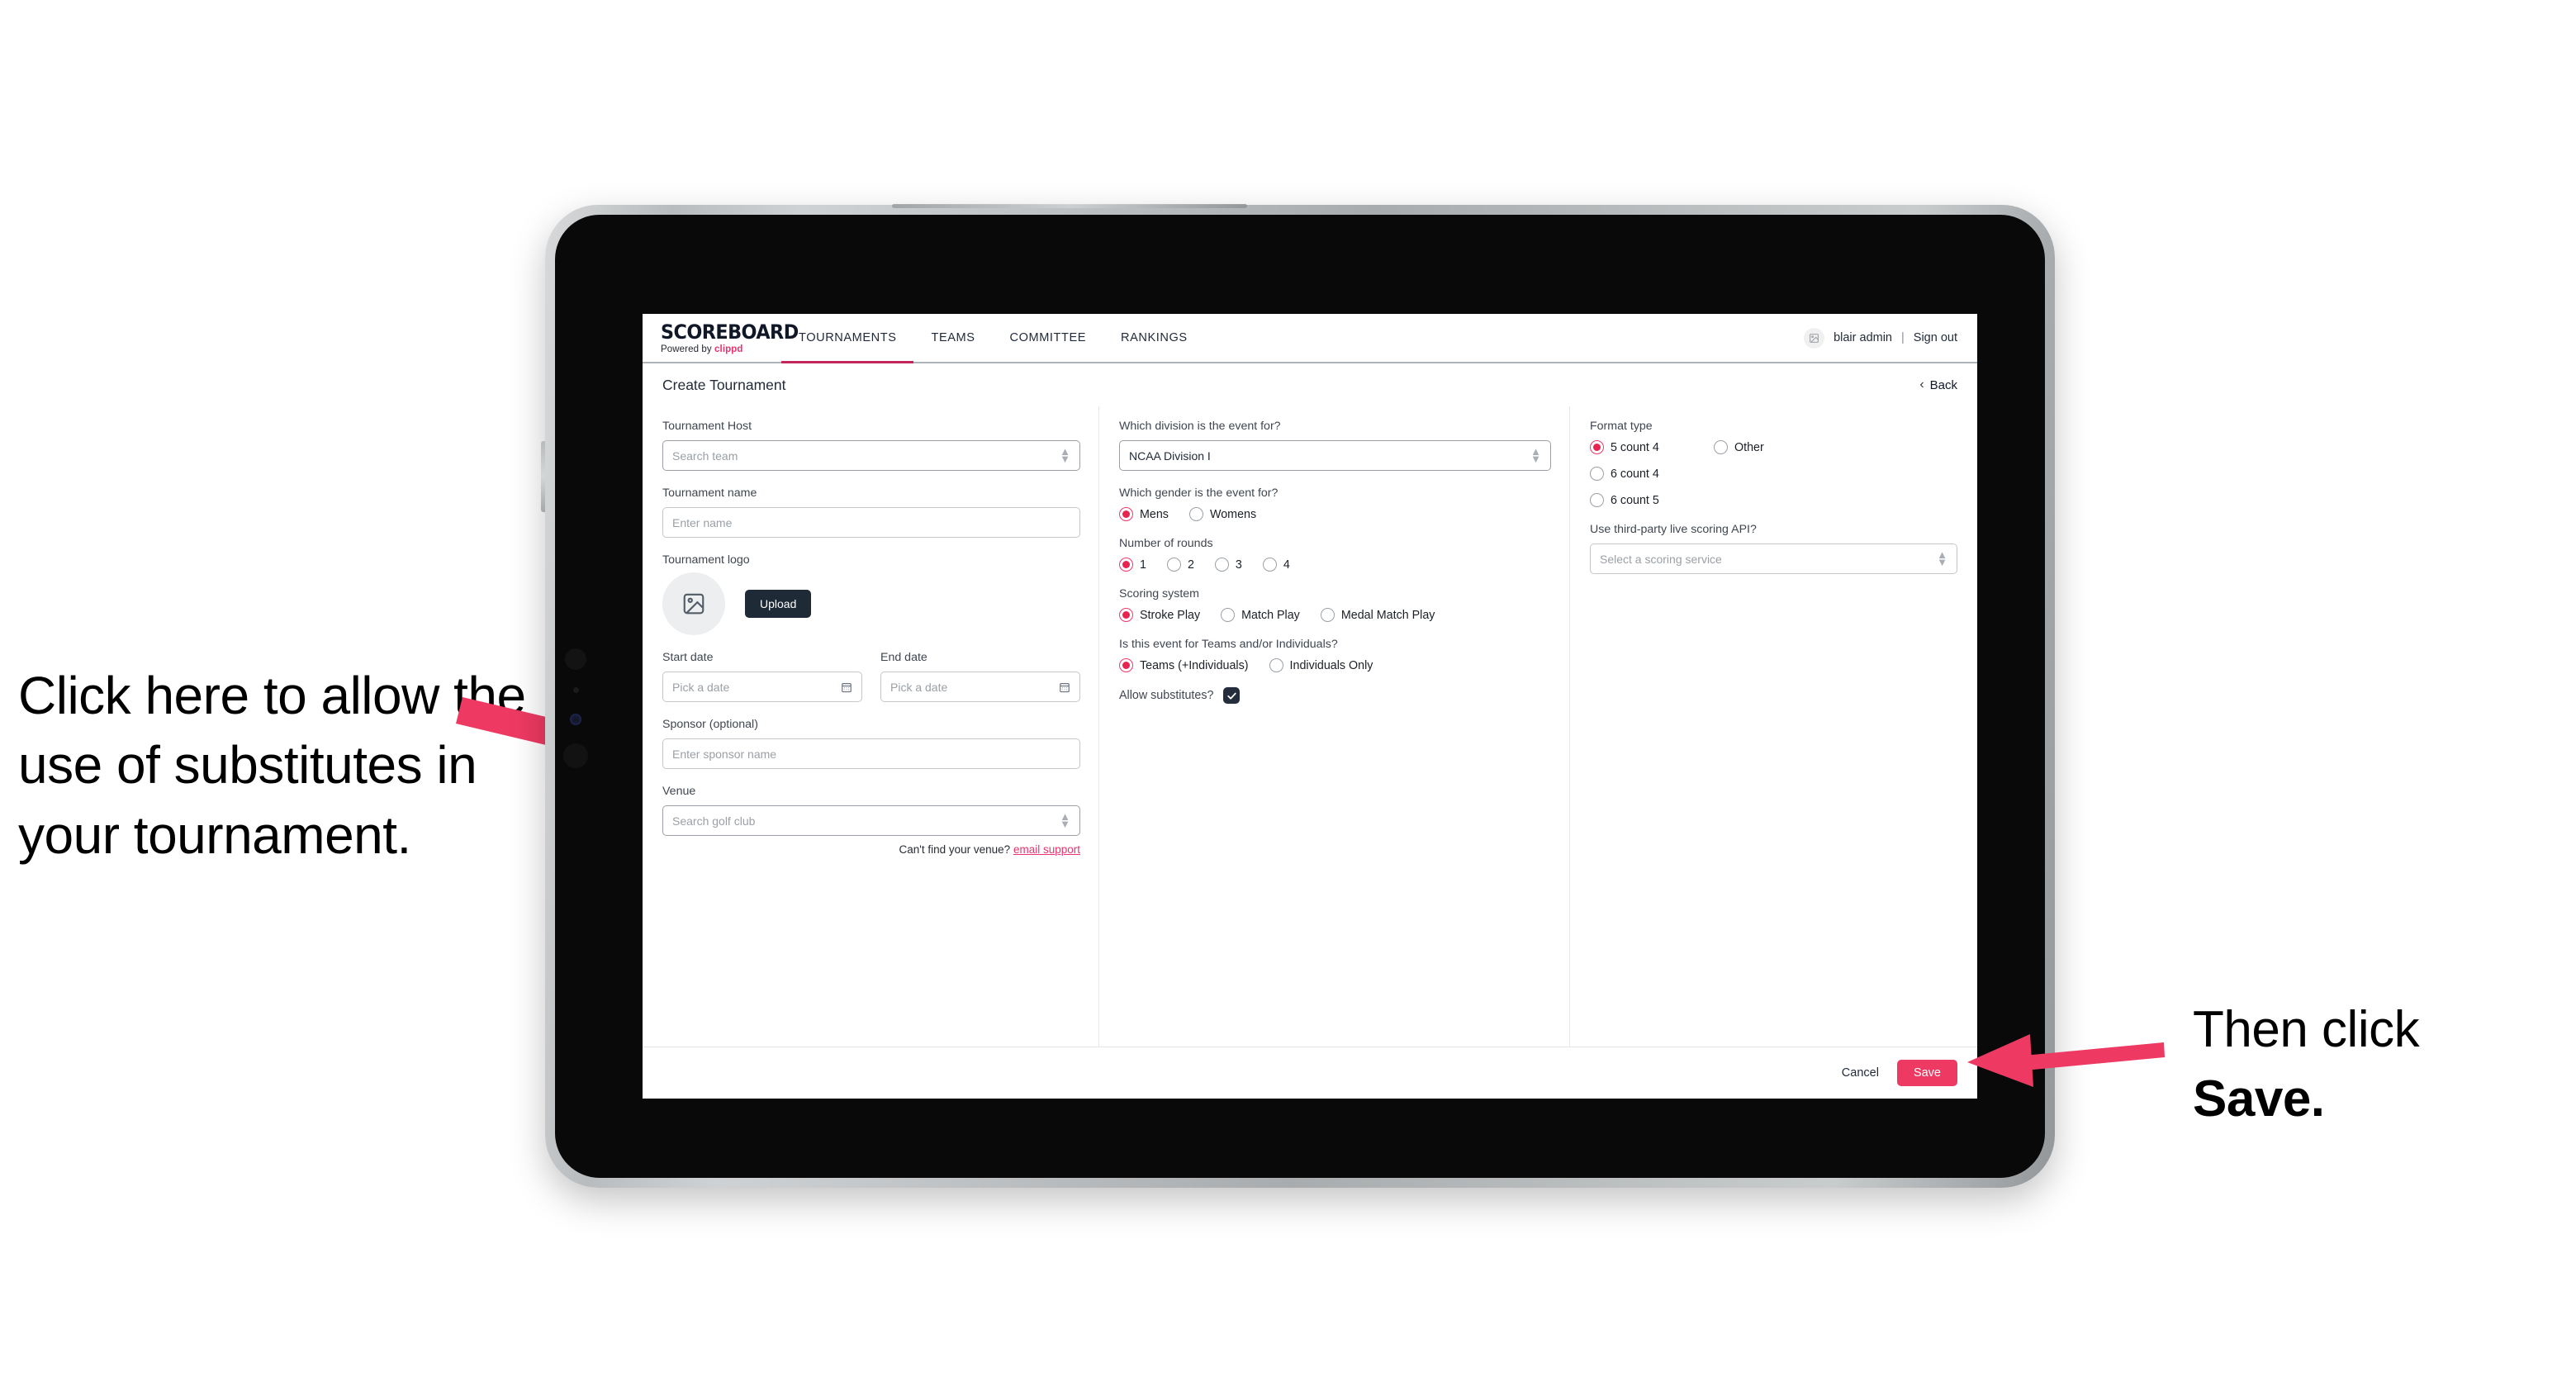 Image resolution: width=2576 pixels, height=1386 pixels. What do you see at coordinates (1194, 665) in the screenshot?
I see `radio-label: Teams (+Individuals)` at bounding box center [1194, 665].